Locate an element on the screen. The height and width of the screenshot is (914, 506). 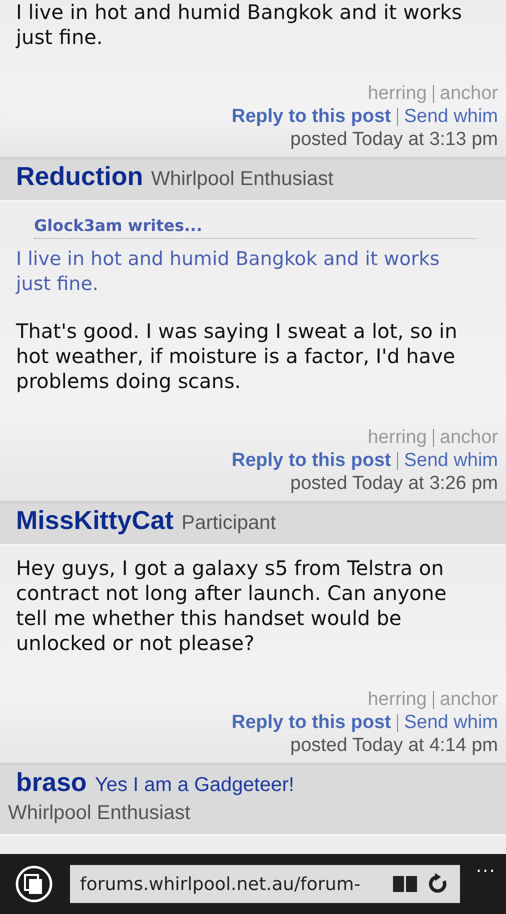
refresh-icon is located at coordinates (438, 884).